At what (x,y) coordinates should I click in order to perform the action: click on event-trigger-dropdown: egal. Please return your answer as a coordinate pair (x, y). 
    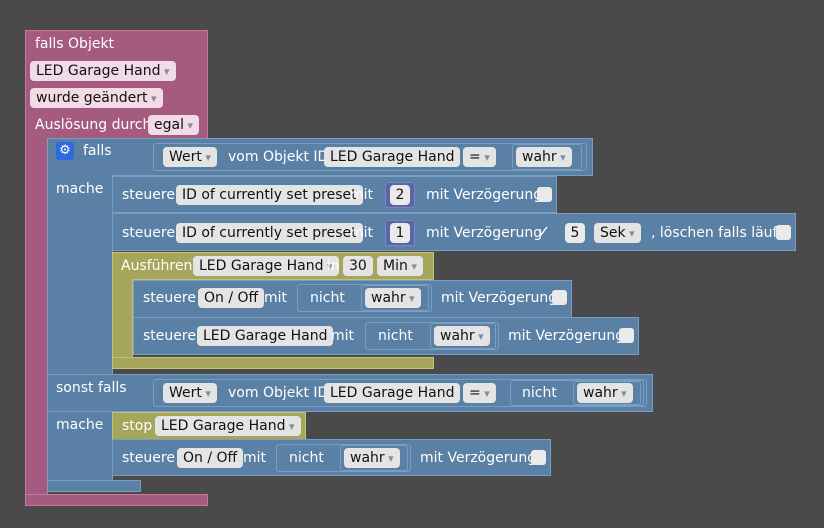
    Looking at the image, I should click on (173, 125).